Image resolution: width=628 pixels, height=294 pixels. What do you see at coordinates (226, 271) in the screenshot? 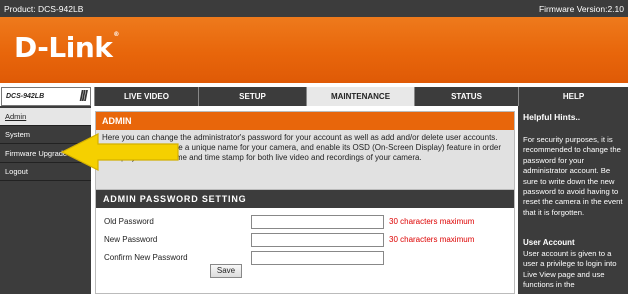
I see `save-button: Save` at bounding box center [226, 271].